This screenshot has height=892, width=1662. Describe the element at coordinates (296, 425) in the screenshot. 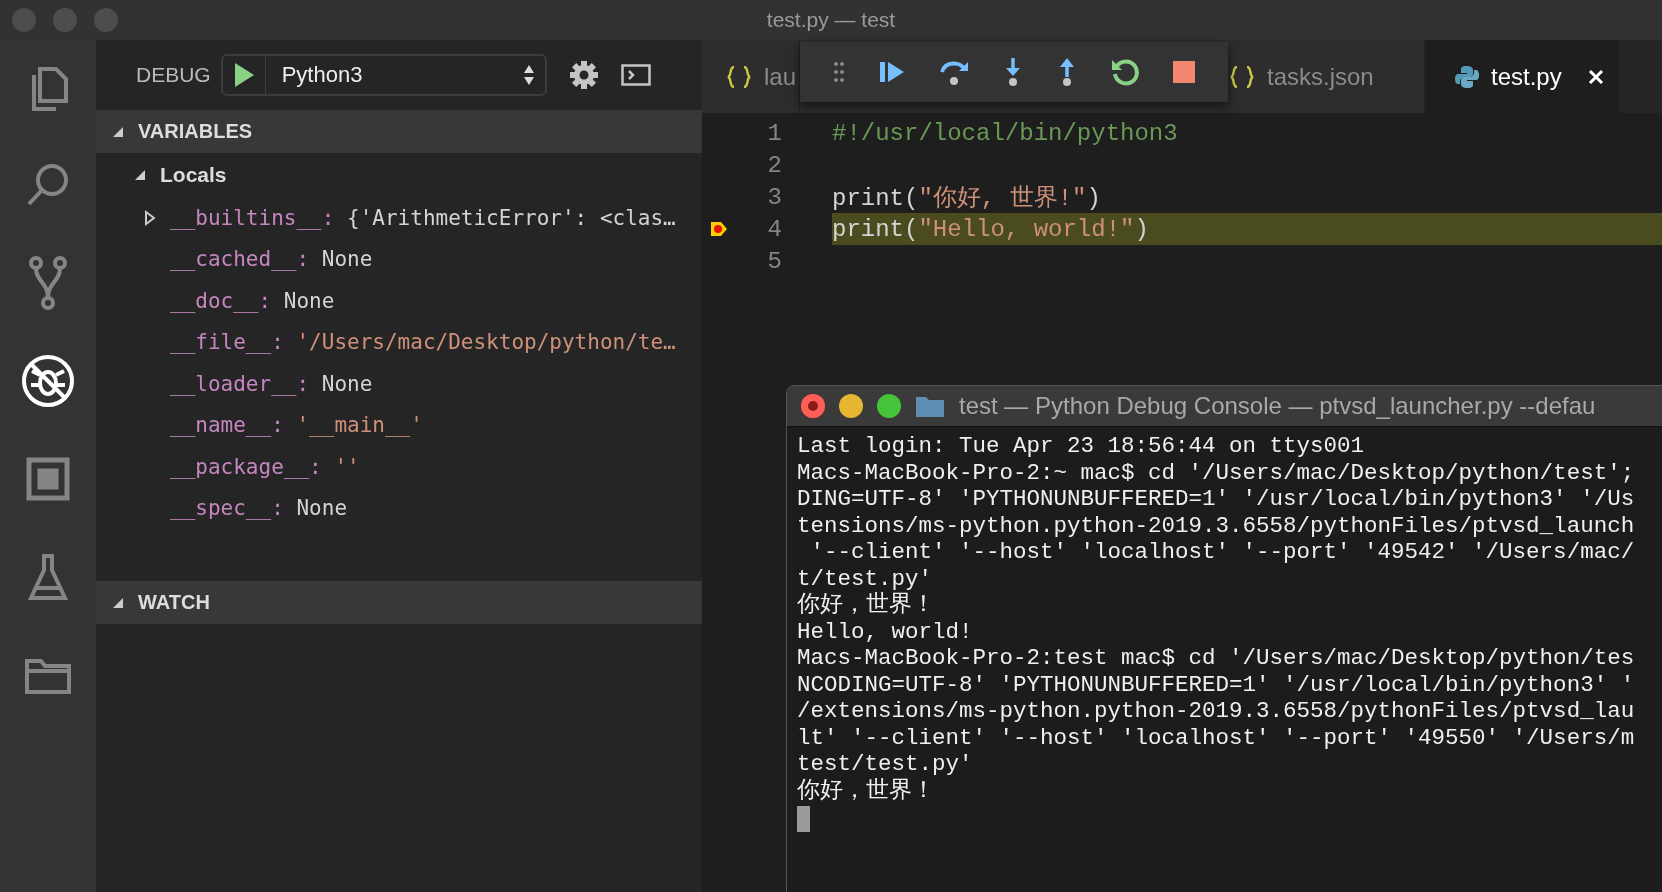

I see `variable-entry: __name__: '__main__'` at that location.